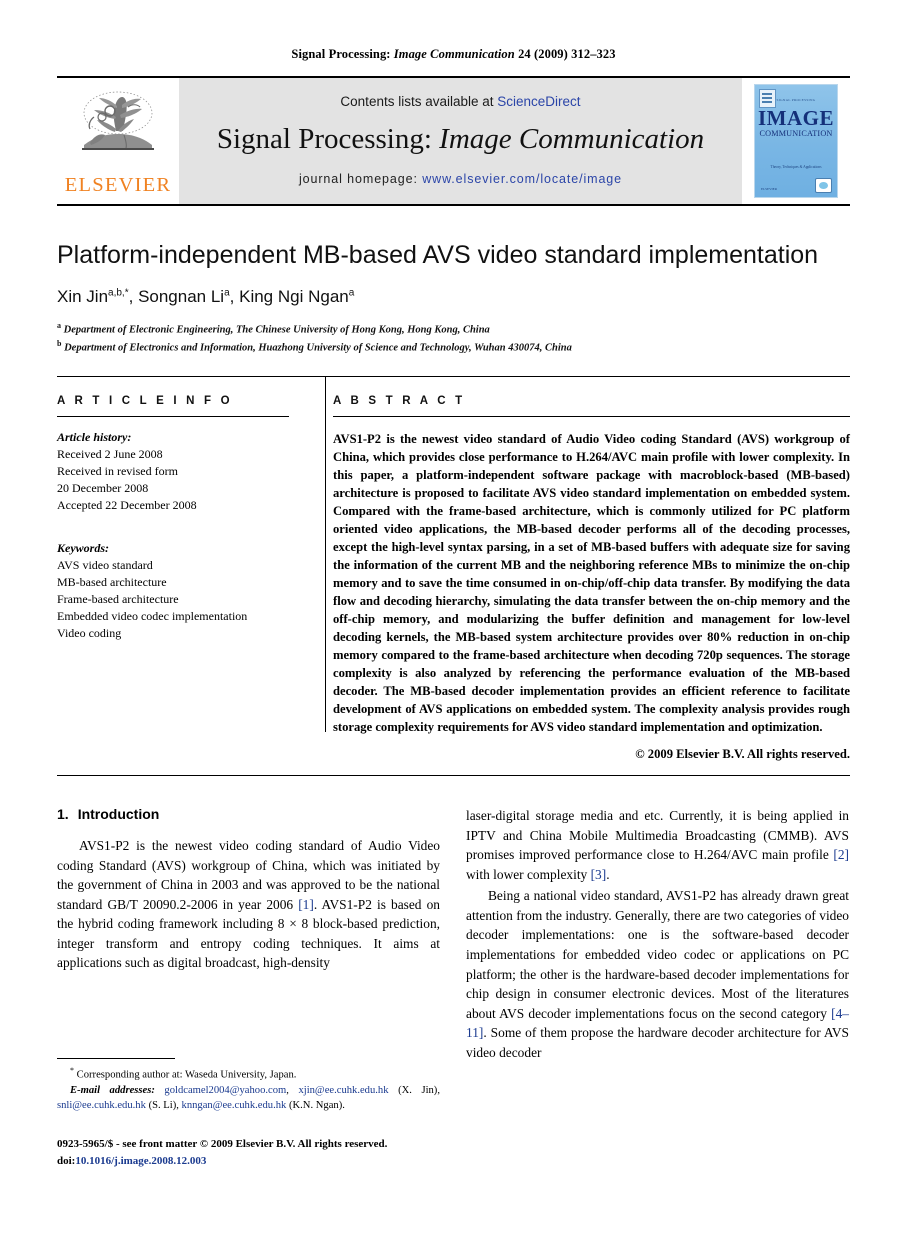 This screenshot has width=907, height=1238. I want to click on email-link: xjin@ee.cuhk.edu.hk, so click(343, 1090).